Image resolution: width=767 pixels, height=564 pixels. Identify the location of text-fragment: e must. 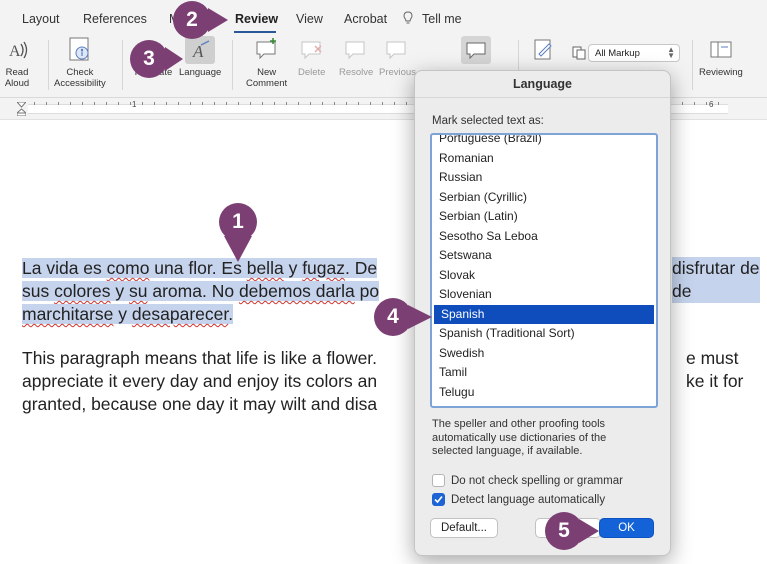
(712, 358).